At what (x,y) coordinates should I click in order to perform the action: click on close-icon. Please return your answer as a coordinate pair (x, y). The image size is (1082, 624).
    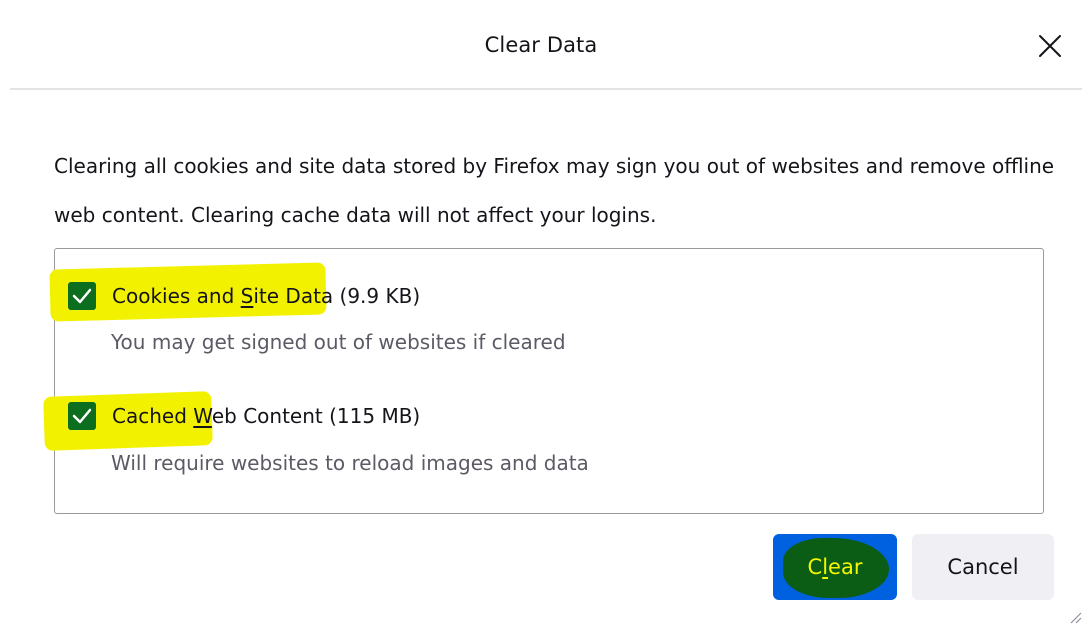
    Looking at the image, I should click on (1050, 46).